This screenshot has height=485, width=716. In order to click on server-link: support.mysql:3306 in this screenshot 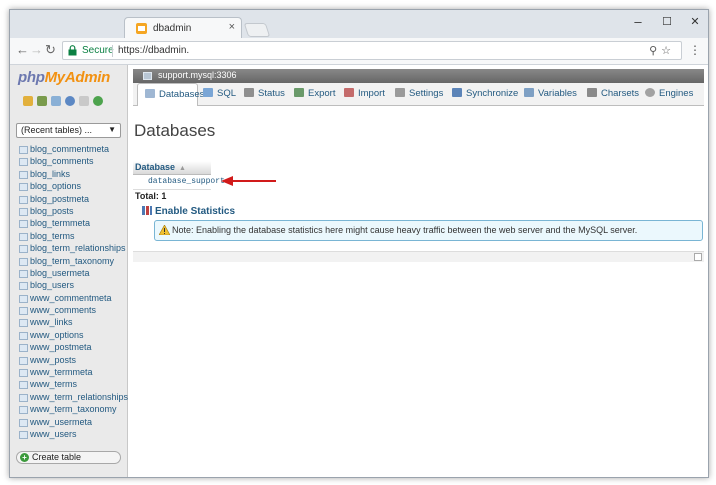, I will do `click(197, 75)`.